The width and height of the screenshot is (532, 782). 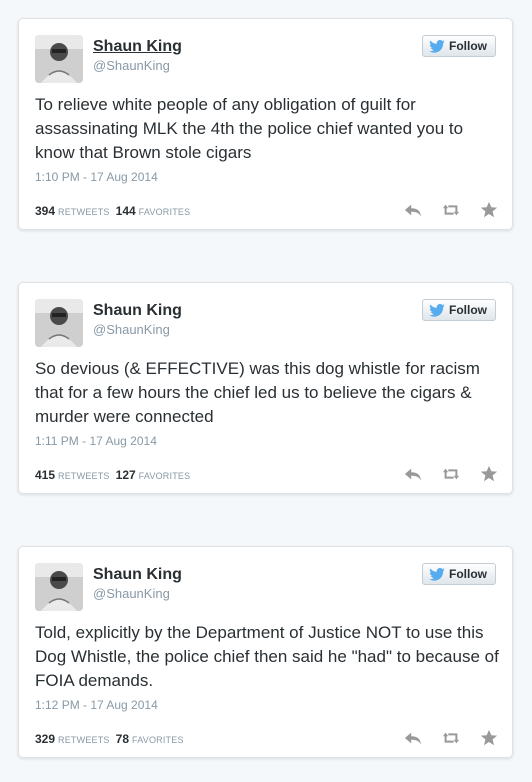 I want to click on favorites-count: 144, so click(x=125, y=211).